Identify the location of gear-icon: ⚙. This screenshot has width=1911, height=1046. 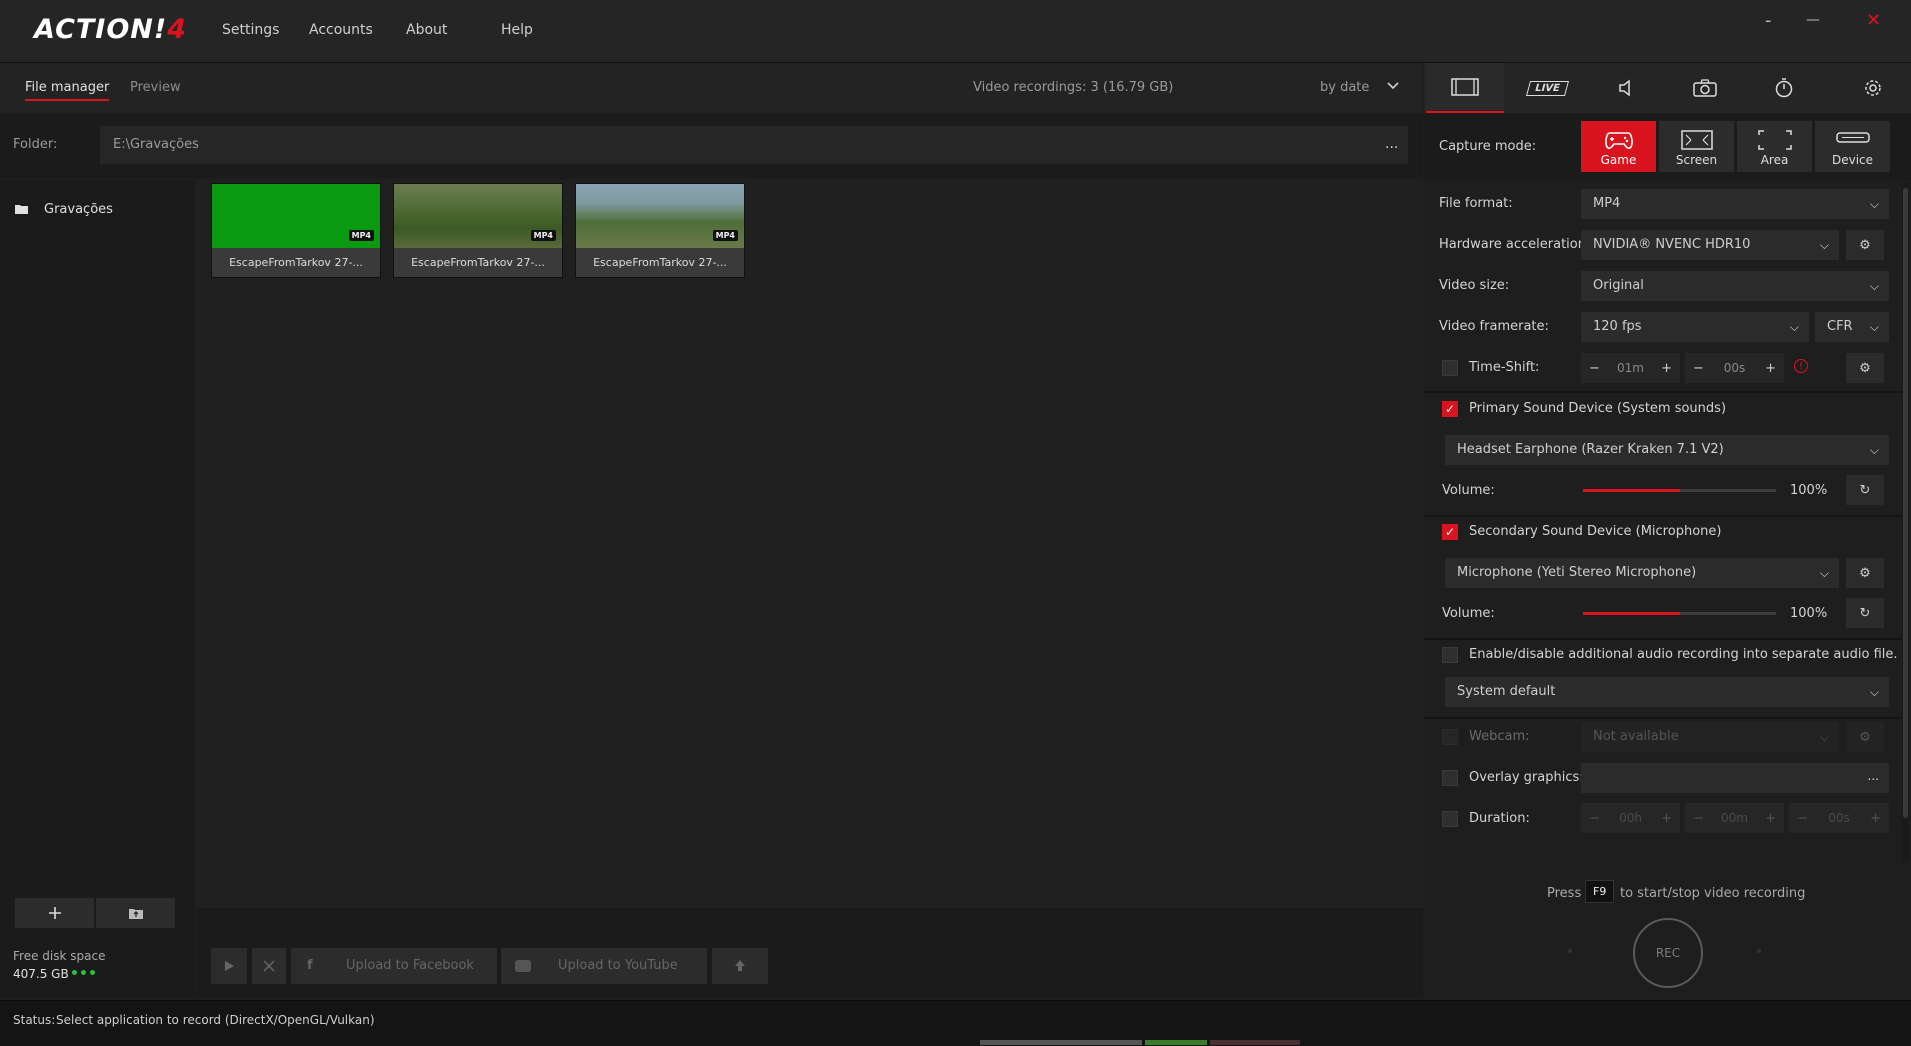
(1865, 368).